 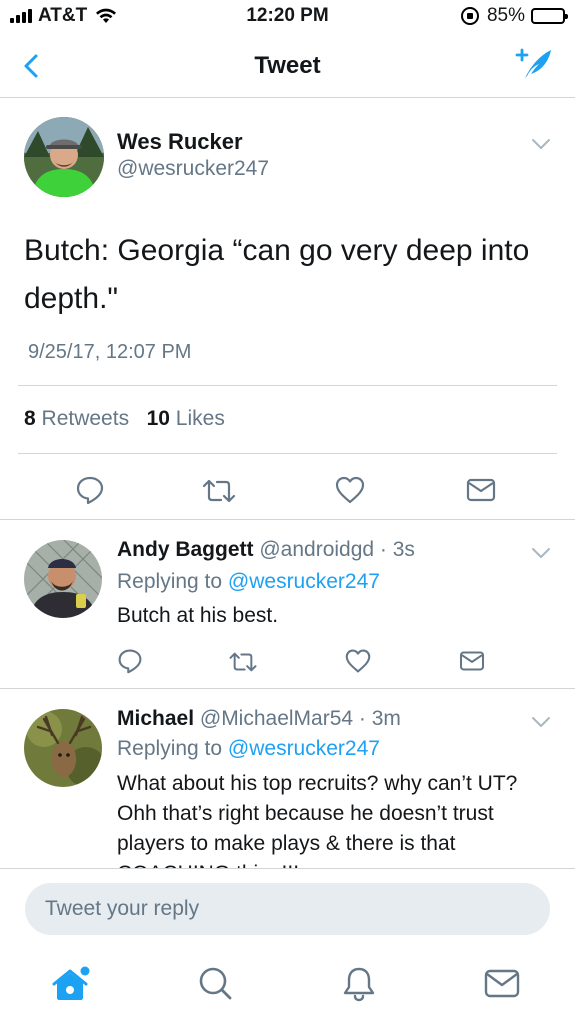 What do you see at coordinates (85, 418) in the screenshot?
I see `retweets-label: Retweets` at bounding box center [85, 418].